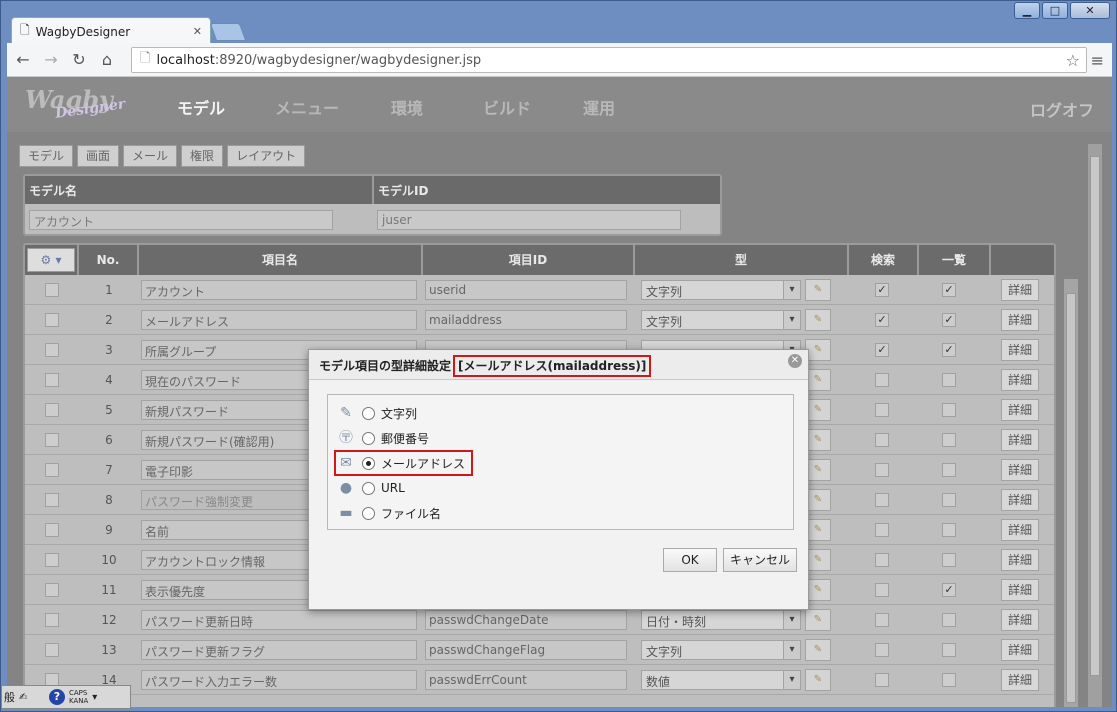  I want to click on back-icon: ←, so click(23, 60).